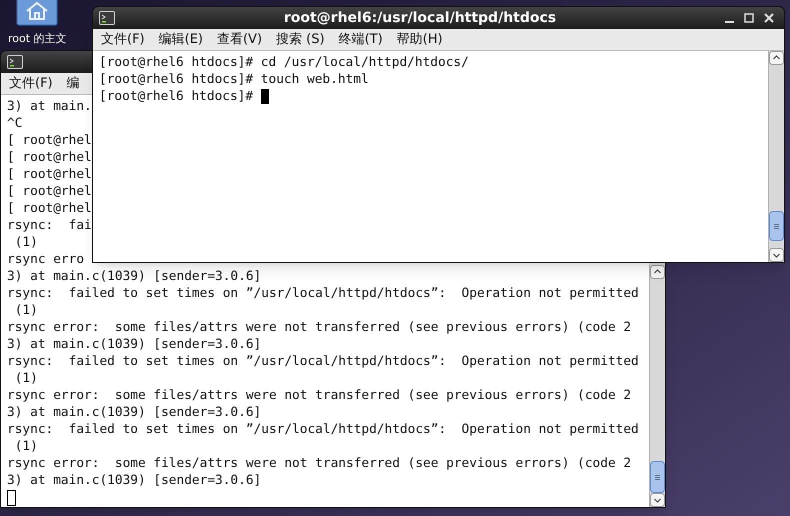 This screenshot has height=516, width=790. What do you see at coordinates (300, 40) in the screenshot?
I see `menu-item: 搜索 (S)` at bounding box center [300, 40].